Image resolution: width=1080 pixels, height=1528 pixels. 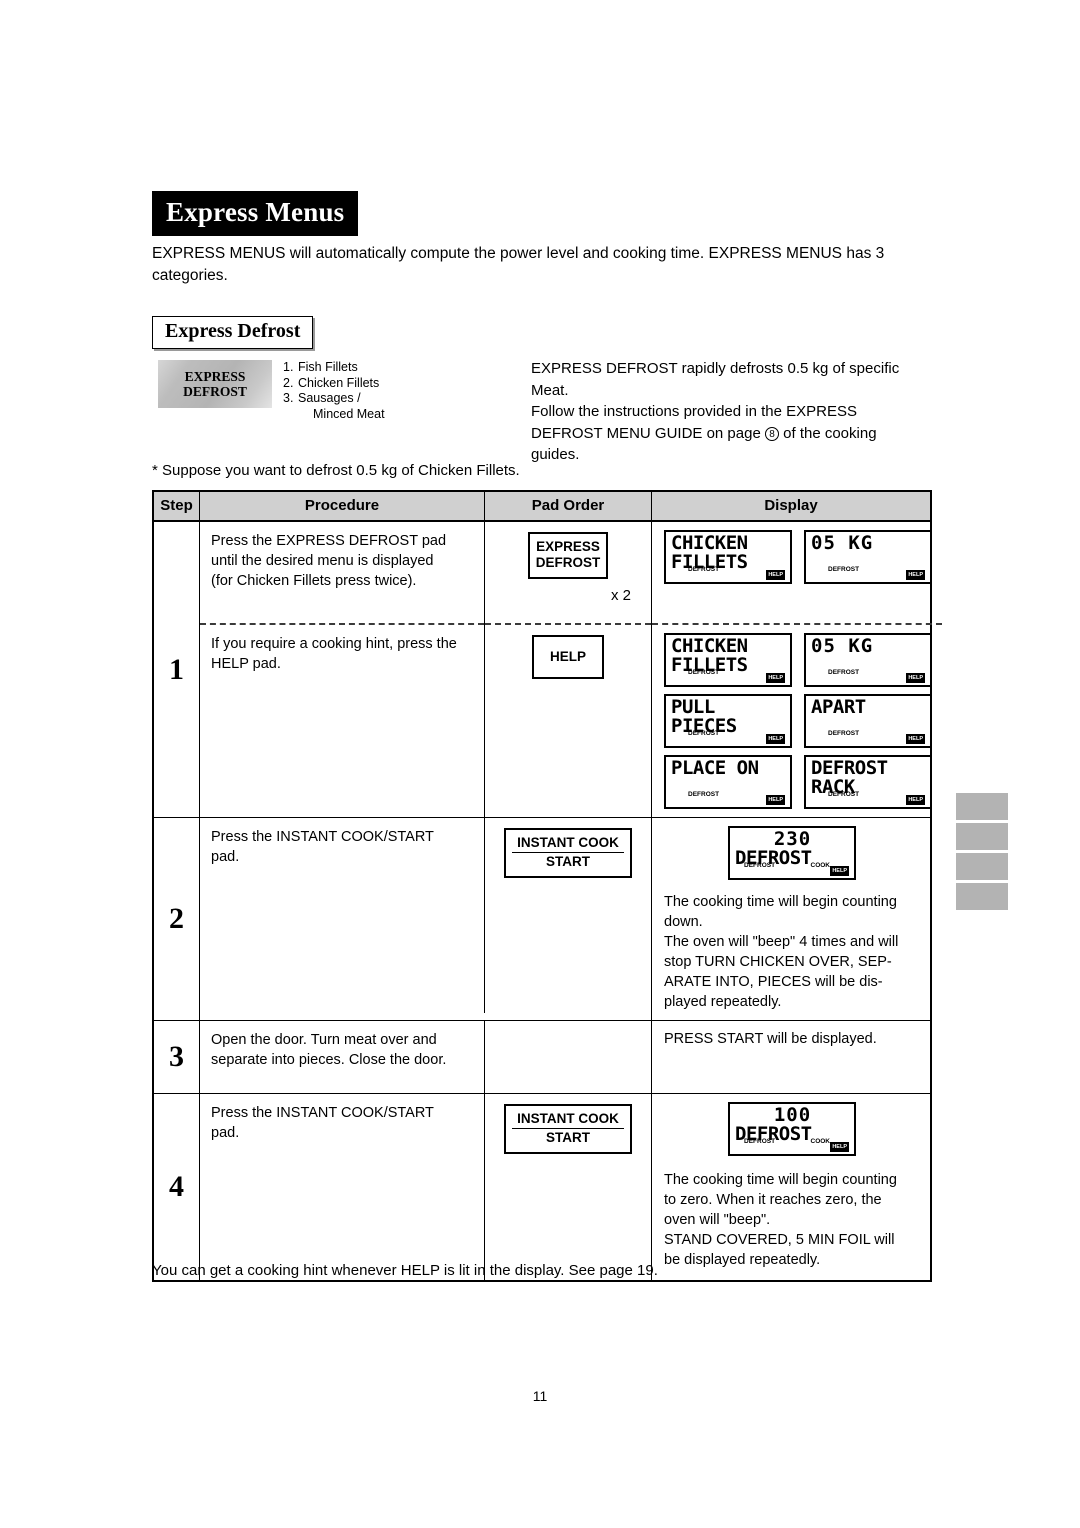 I want to click on lcd-text: PLACE ON, so click(x=728, y=768).